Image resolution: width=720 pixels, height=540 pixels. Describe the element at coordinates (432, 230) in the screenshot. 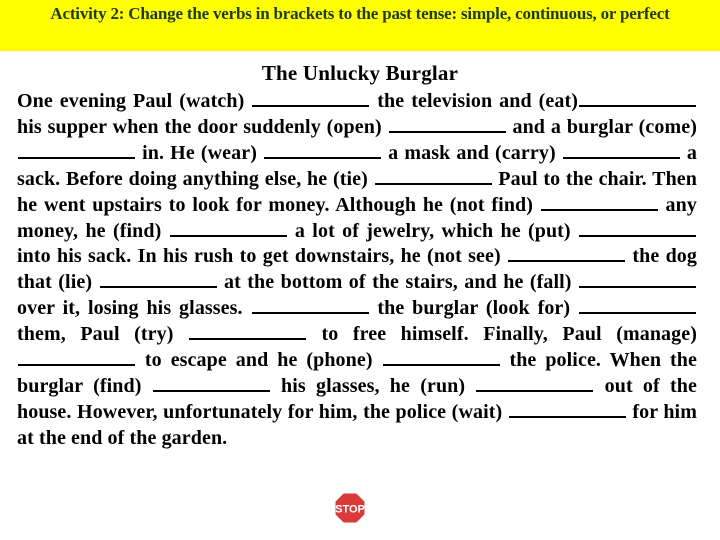

I see `story-text-segment: a lot of jewelry, which he (put)` at that location.